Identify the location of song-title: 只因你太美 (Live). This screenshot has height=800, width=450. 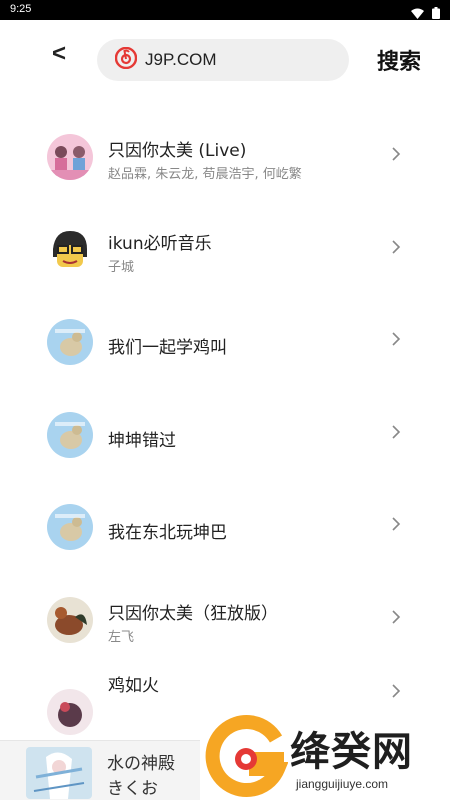
(177, 151).